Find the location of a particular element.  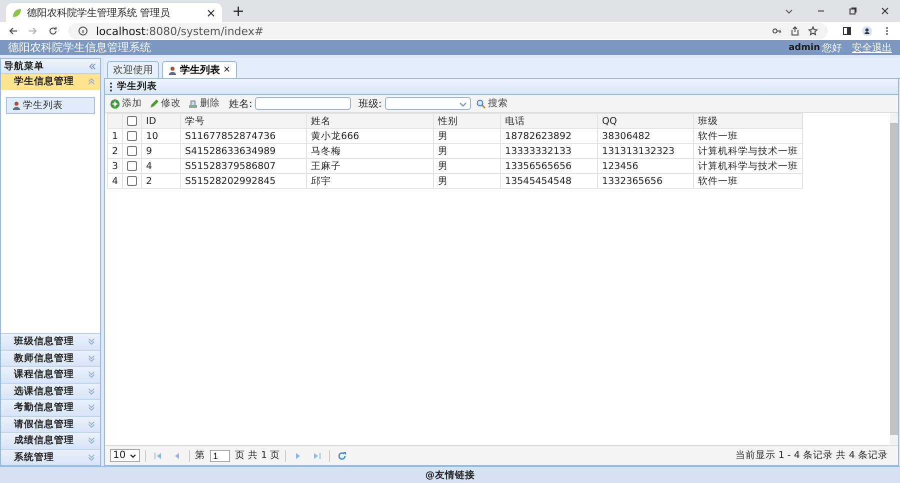

sidebar-item: 学生列表 is located at coordinates (50, 105).